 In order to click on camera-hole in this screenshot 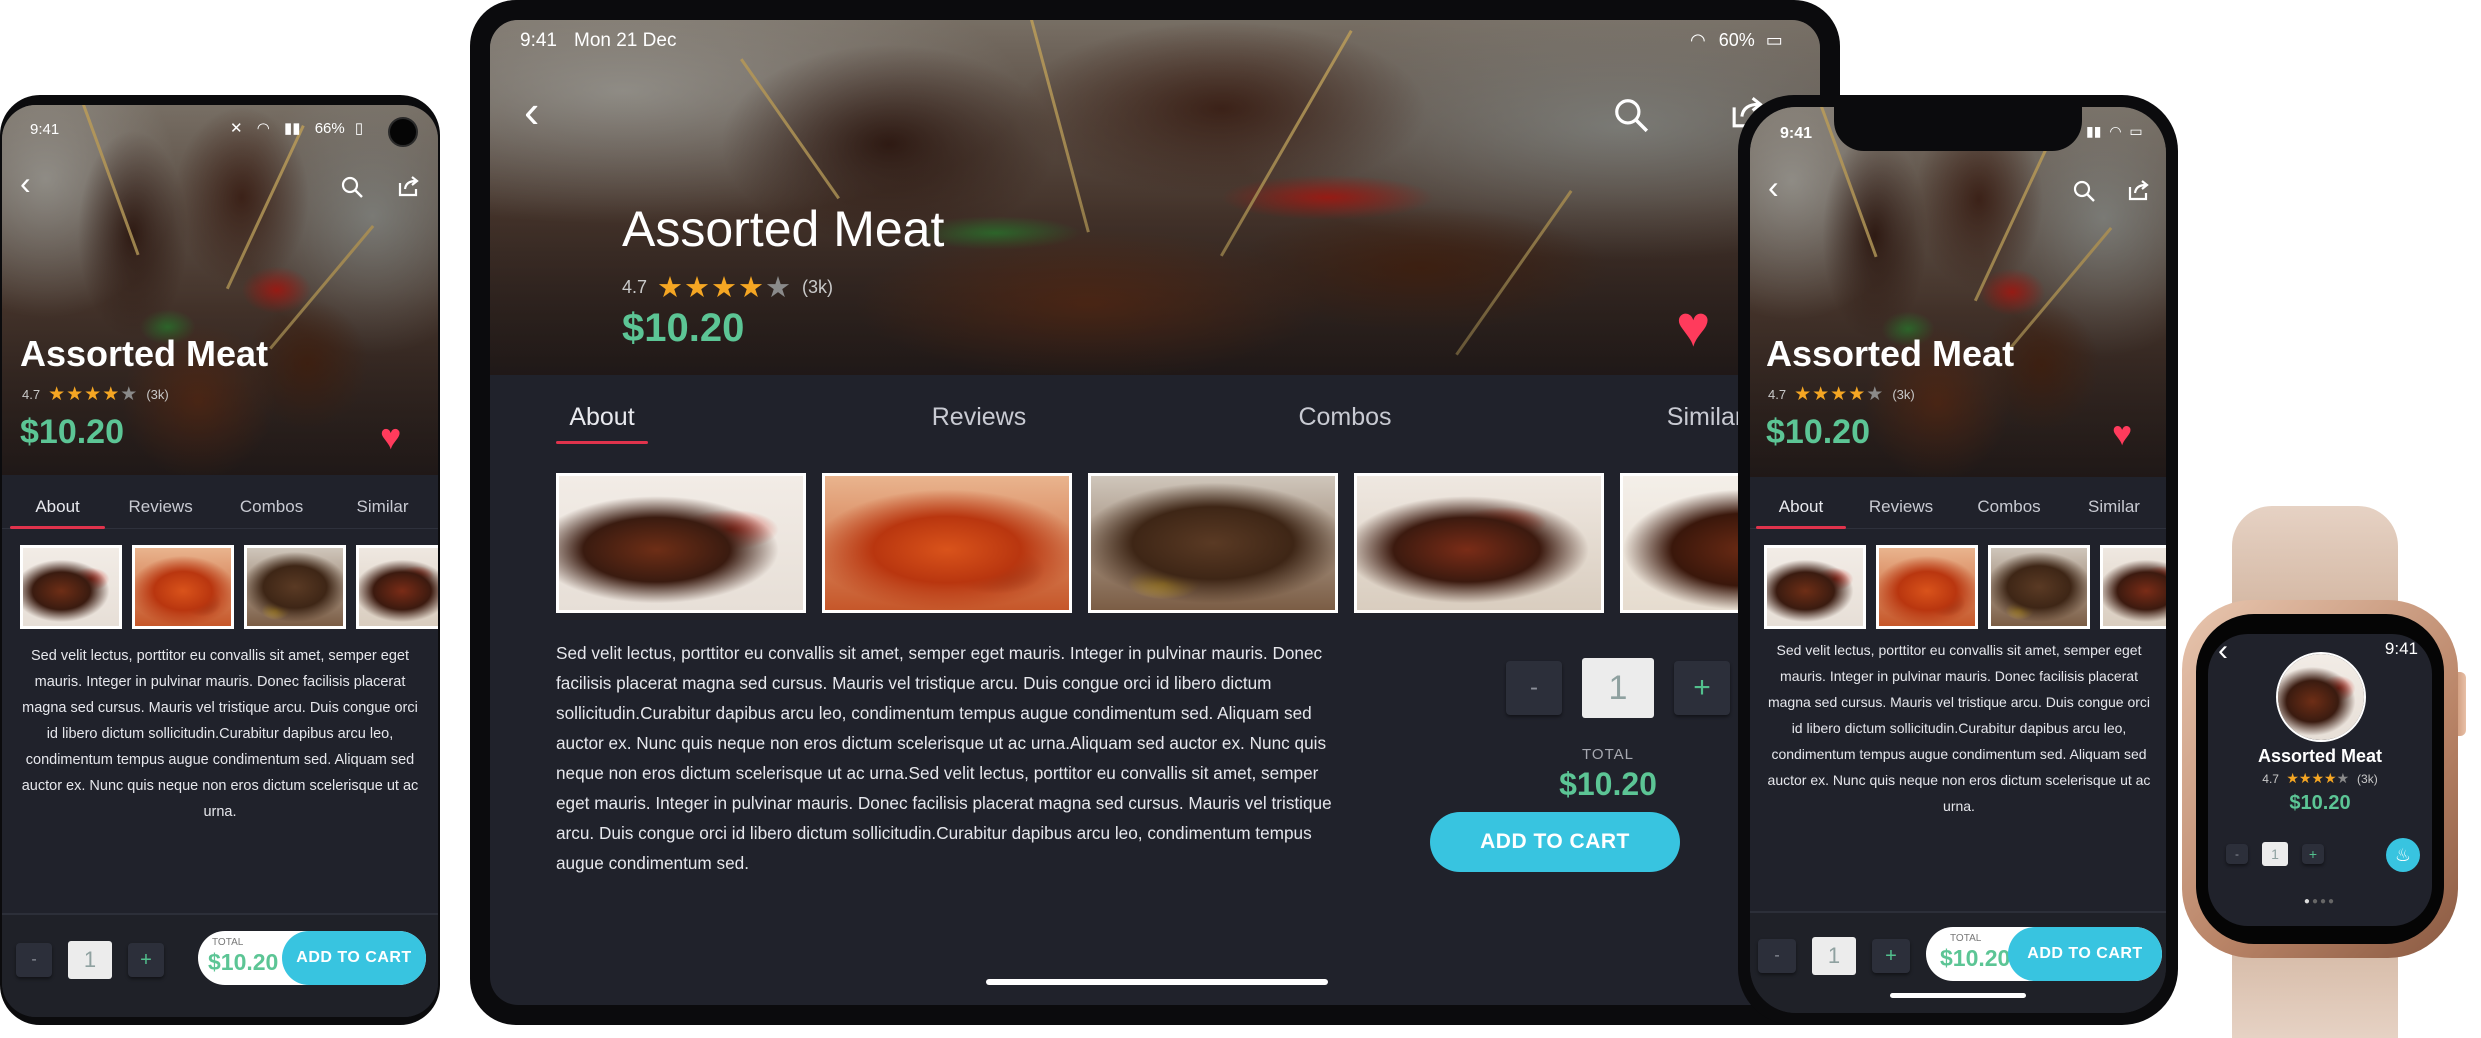, I will do `click(403, 132)`.